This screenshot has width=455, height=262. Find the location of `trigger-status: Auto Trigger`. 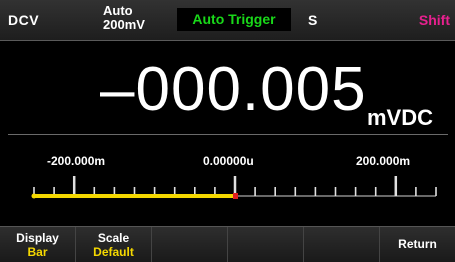

trigger-status: Auto Trigger is located at coordinates (234, 19).